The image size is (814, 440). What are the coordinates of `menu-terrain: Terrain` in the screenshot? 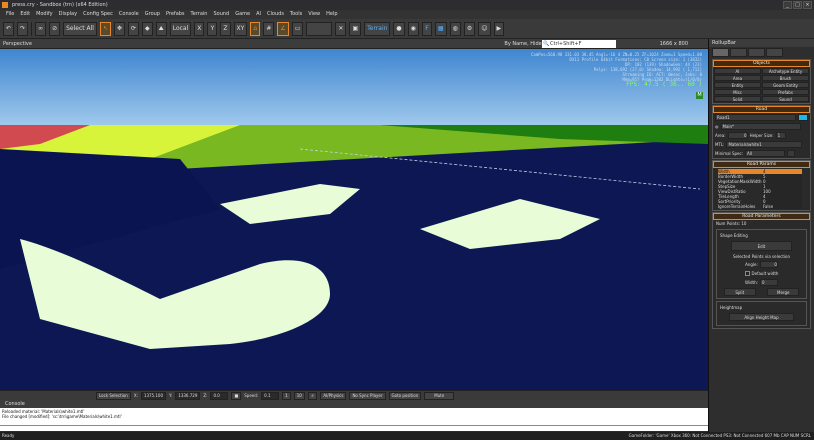 It's located at (199, 14).